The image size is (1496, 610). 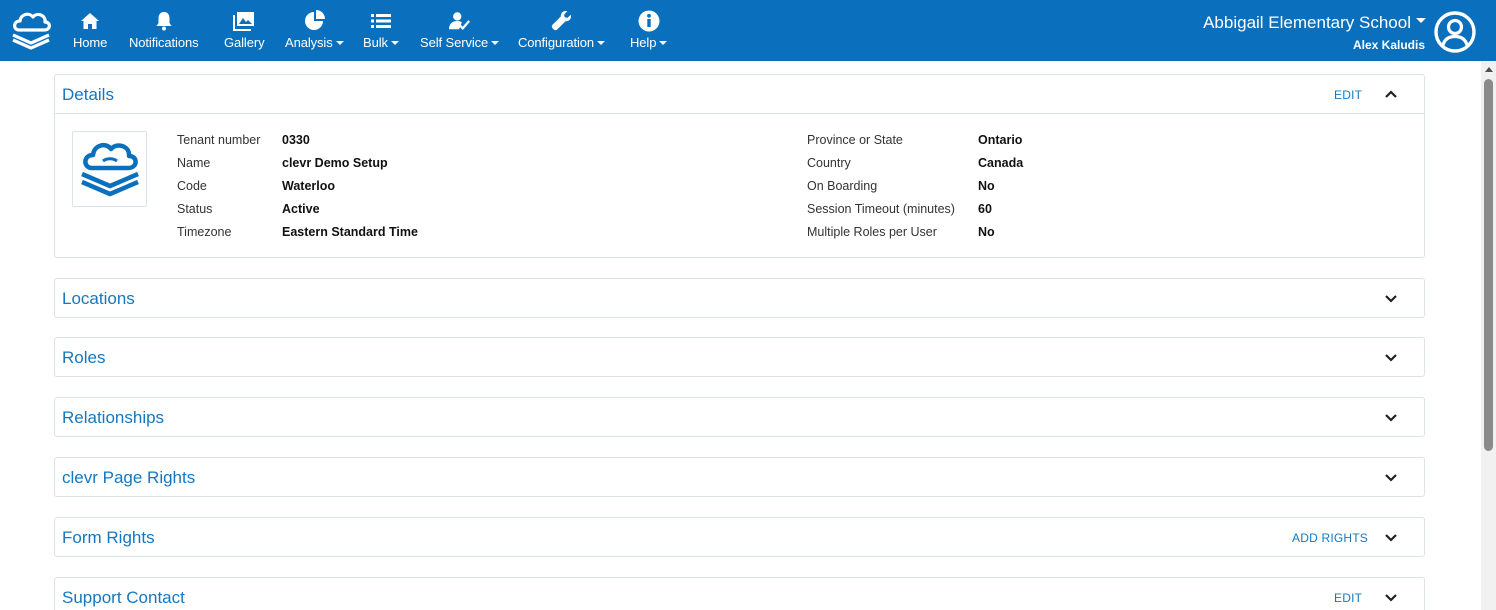 What do you see at coordinates (739, 593) in the screenshot?
I see `support-contact-panel: Support Contact EDIT` at bounding box center [739, 593].